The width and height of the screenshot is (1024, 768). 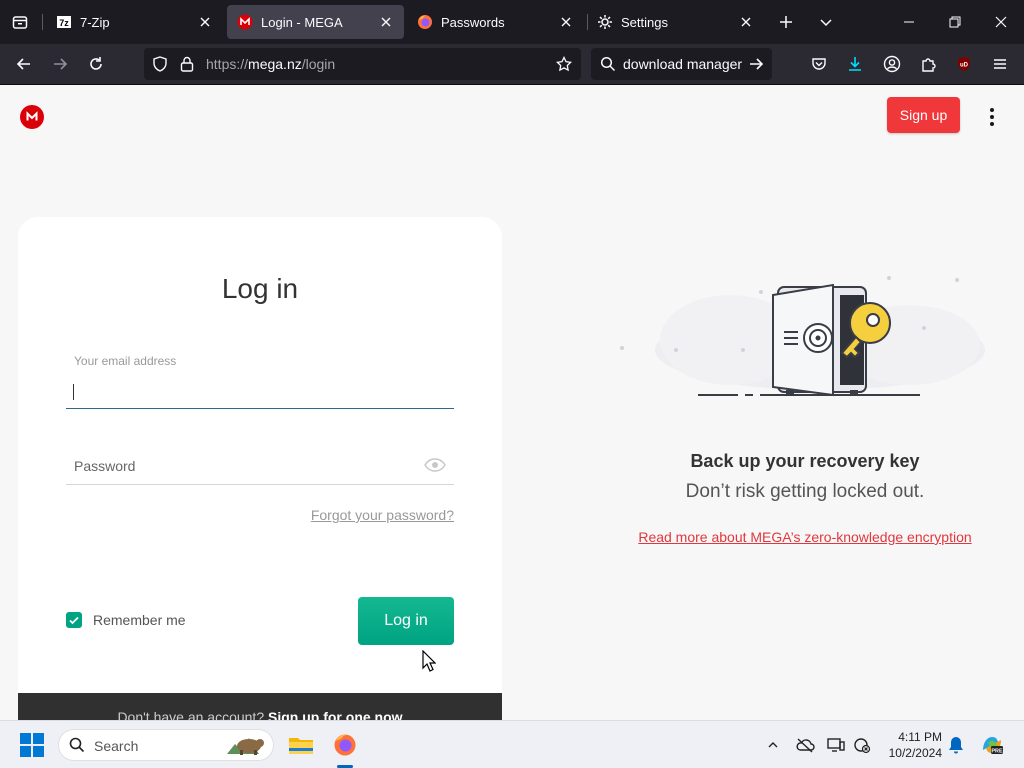 I want to click on checkmark-icon, so click(x=74, y=620).